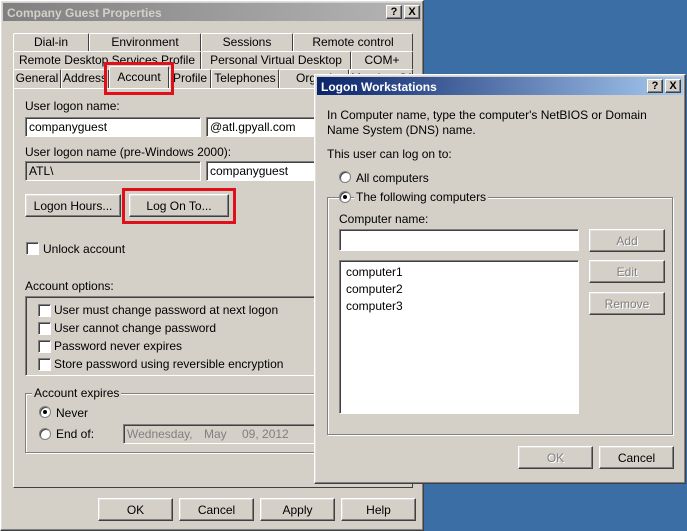 The image size is (687, 531). Describe the element at coordinates (627, 240) in the screenshot. I see `add-button: Add` at that location.